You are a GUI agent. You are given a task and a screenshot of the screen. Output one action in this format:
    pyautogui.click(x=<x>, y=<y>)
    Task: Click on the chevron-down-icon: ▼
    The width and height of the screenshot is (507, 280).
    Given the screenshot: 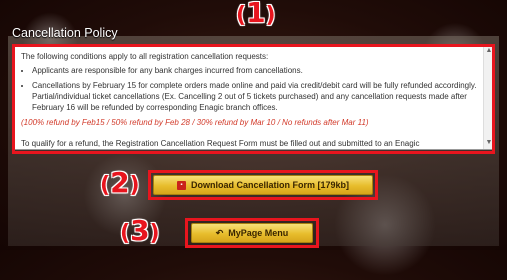 What is the action you would take?
    pyautogui.click(x=489, y=143)
    